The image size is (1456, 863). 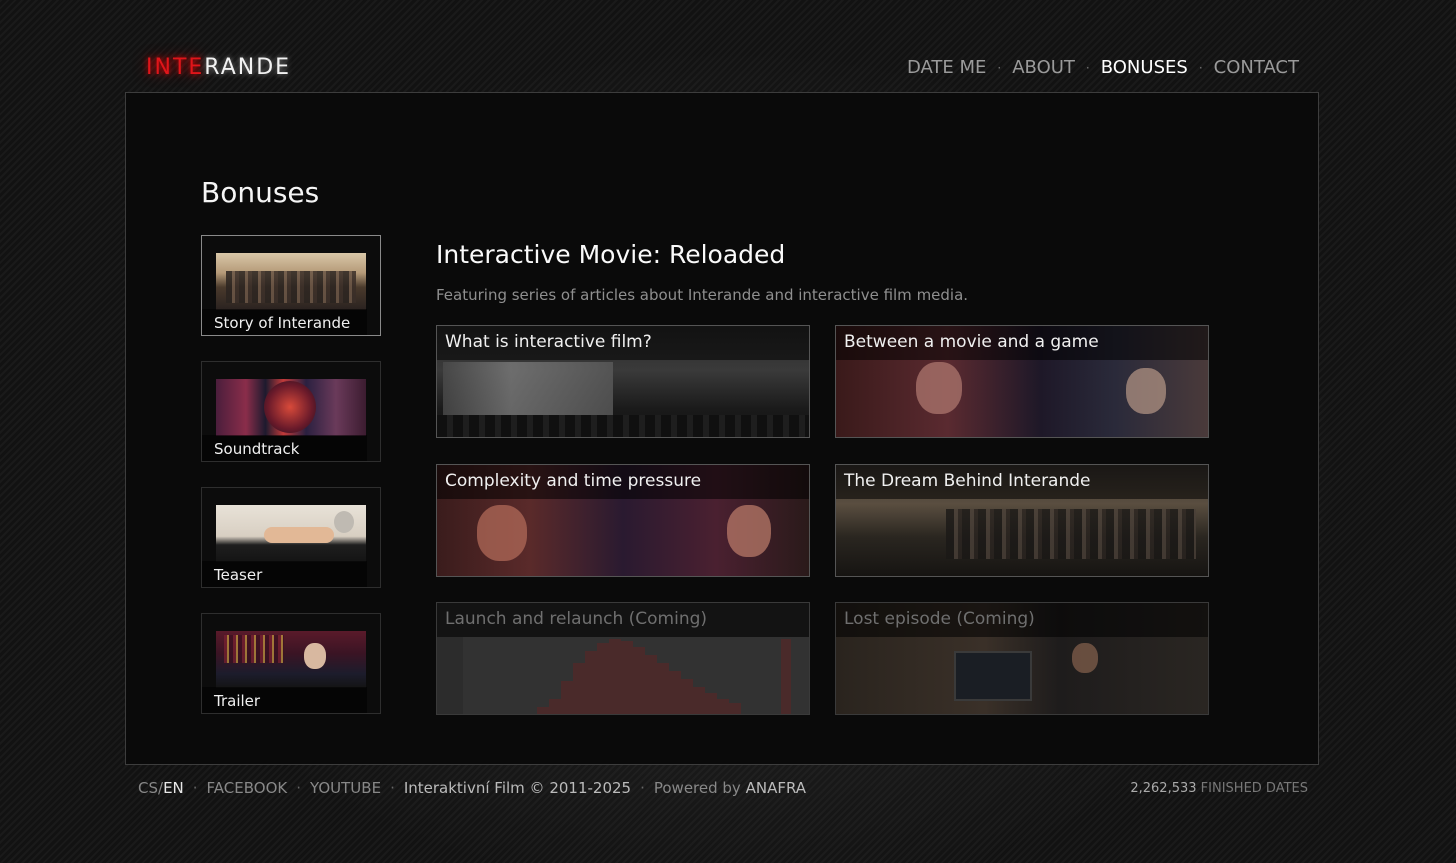 I want to click on nav-about: ABOUT, so click(x=1043, y=67).